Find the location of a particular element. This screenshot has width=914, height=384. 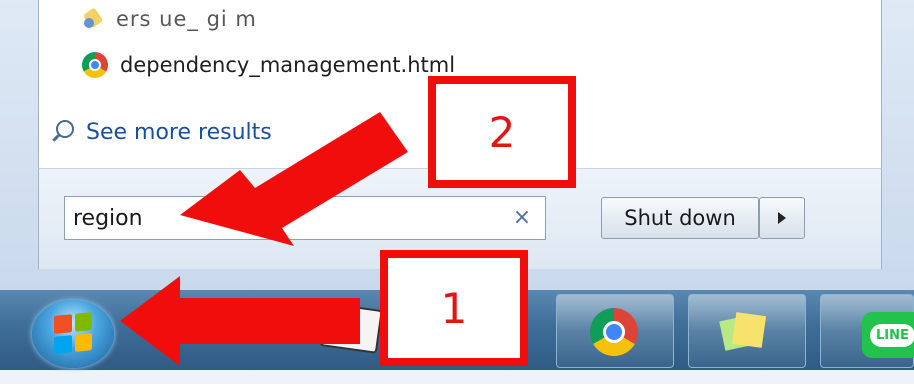

shut-down-button: Shut down is located at coordinates (680, 218).